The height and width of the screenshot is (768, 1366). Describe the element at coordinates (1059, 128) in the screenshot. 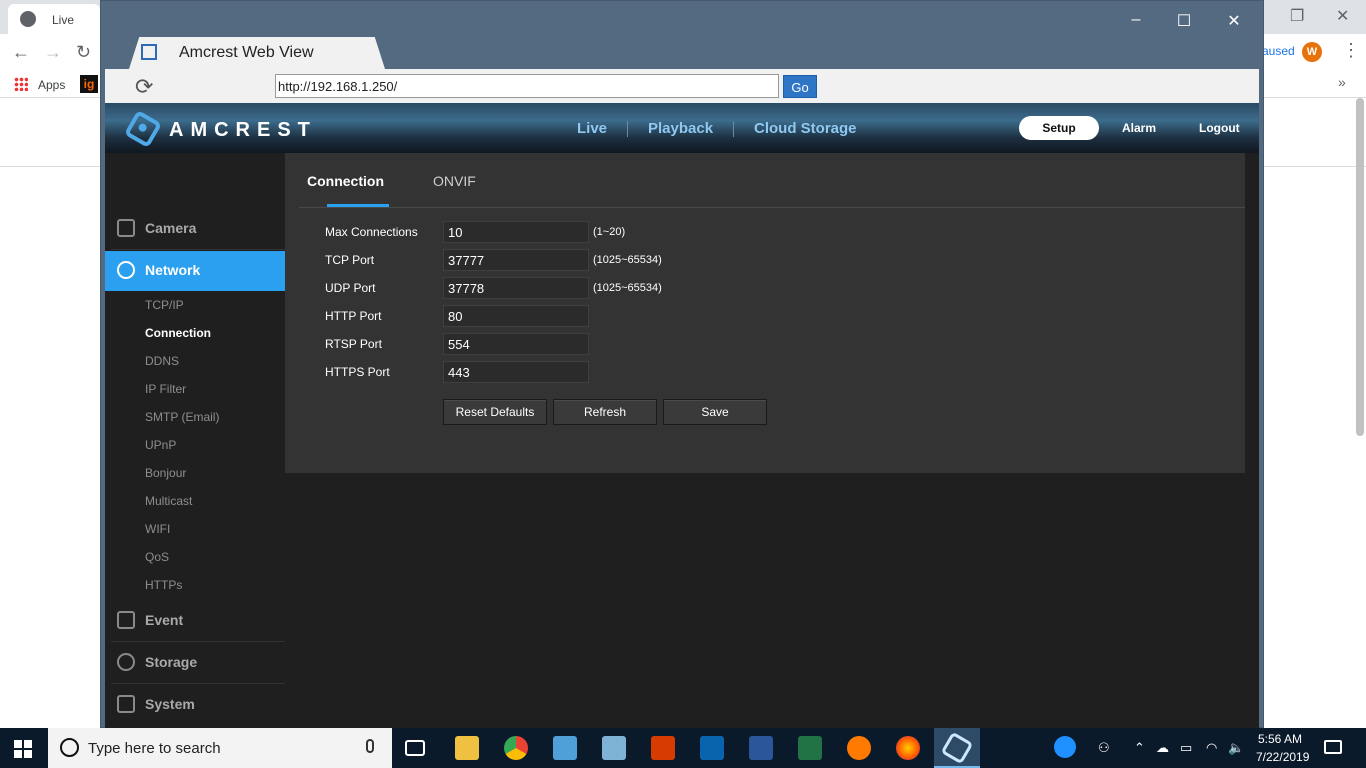

I see `setup-button: Setup` at that location.